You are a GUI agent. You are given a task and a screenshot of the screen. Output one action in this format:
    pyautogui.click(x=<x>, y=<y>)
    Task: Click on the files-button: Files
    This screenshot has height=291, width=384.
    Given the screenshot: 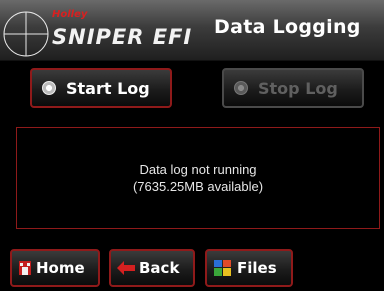 What is the action you would take?
    pyautogui.click(x=249, y=268)
    